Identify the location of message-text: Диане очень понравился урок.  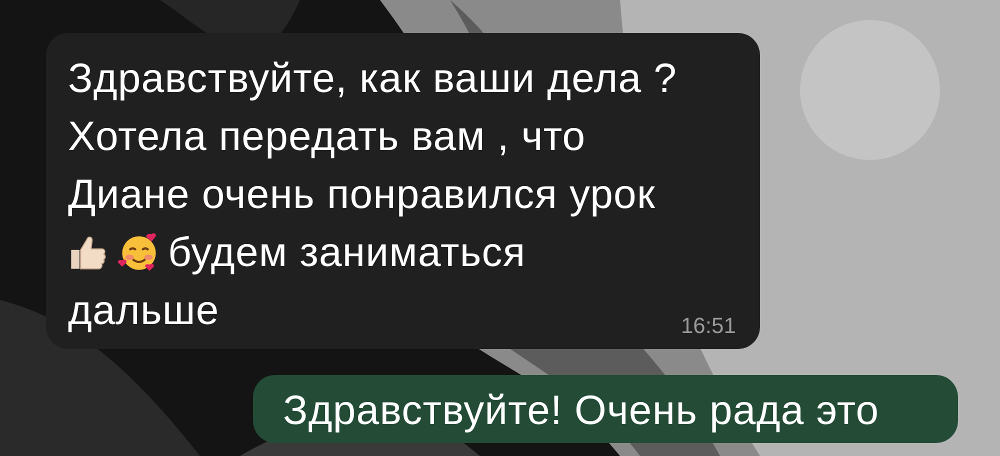
(362, 194).